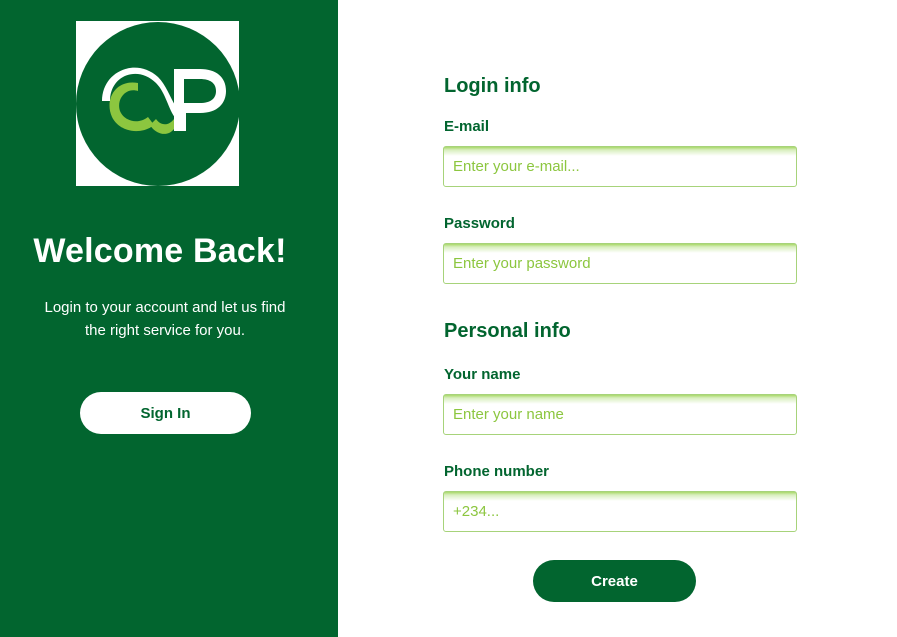 The width and height of the screenshot is (897, 637). What do you see at coordinates (497, 471) in the screenshot?
I see `phone-label: Phone number` at bounding box center [497, 471].